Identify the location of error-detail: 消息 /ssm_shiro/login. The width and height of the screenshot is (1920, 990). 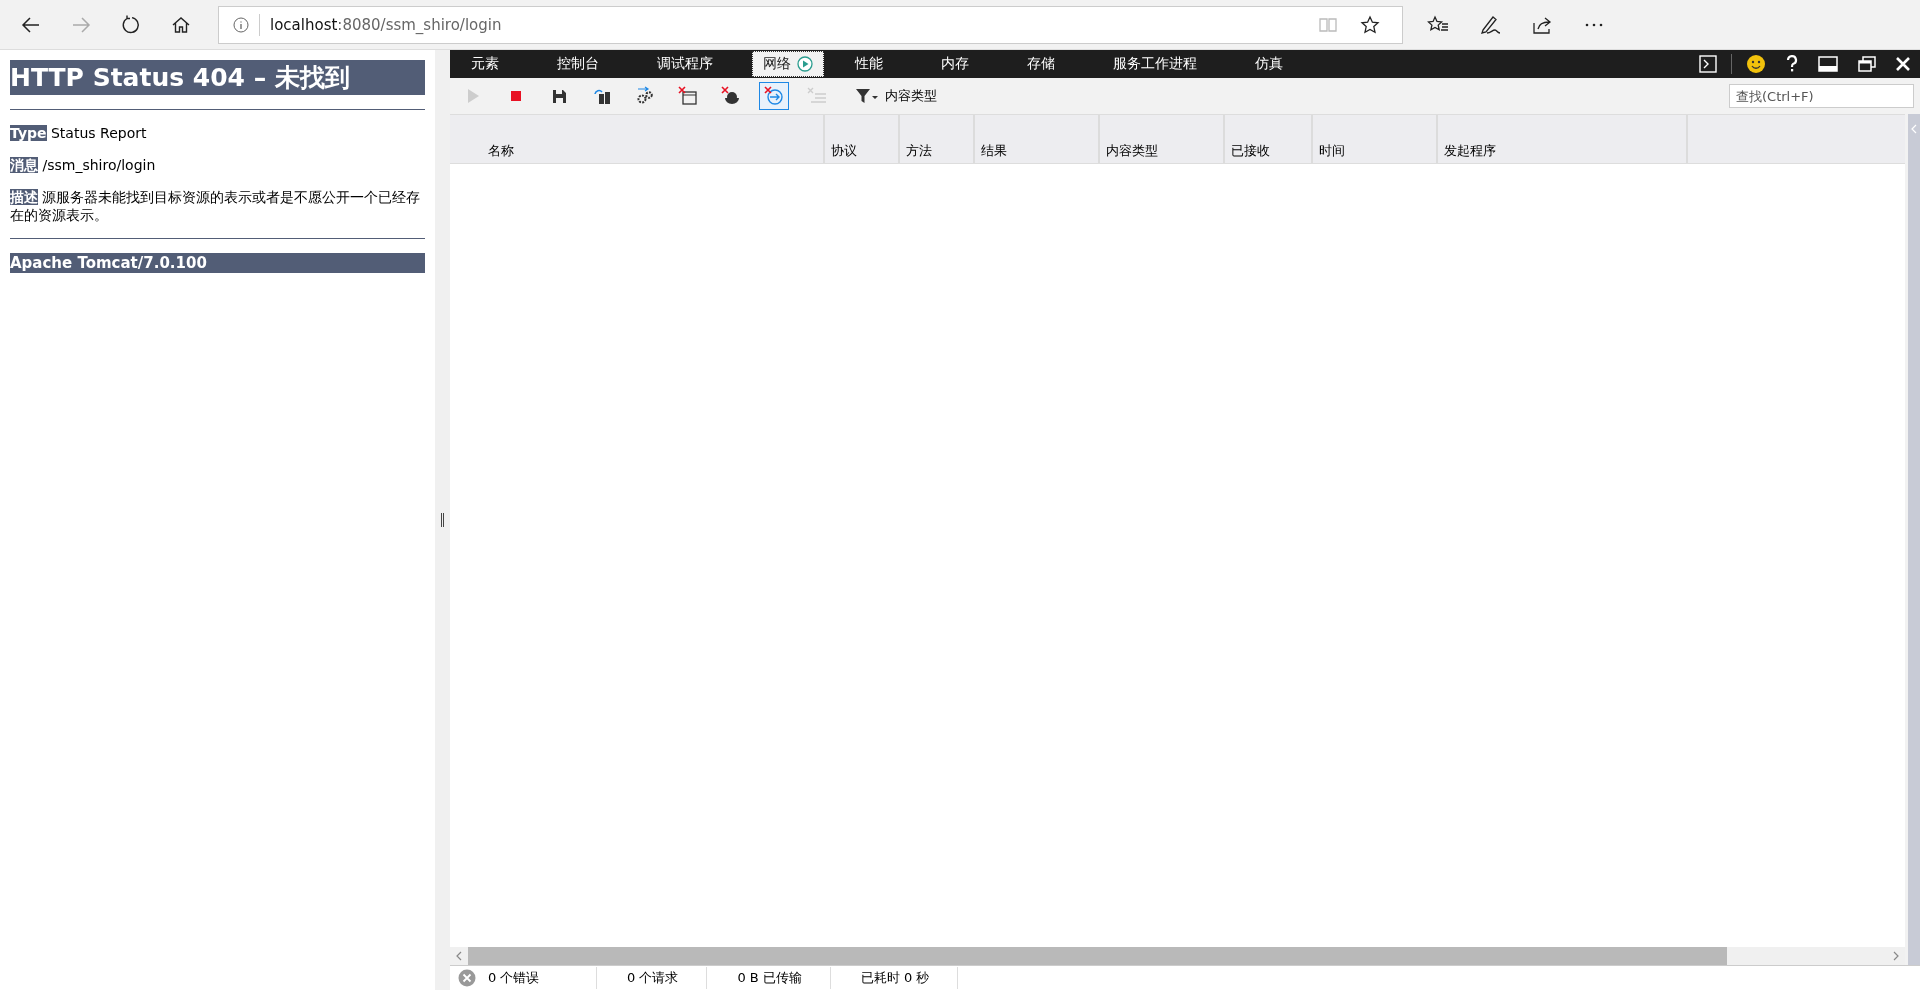
(83, 165).